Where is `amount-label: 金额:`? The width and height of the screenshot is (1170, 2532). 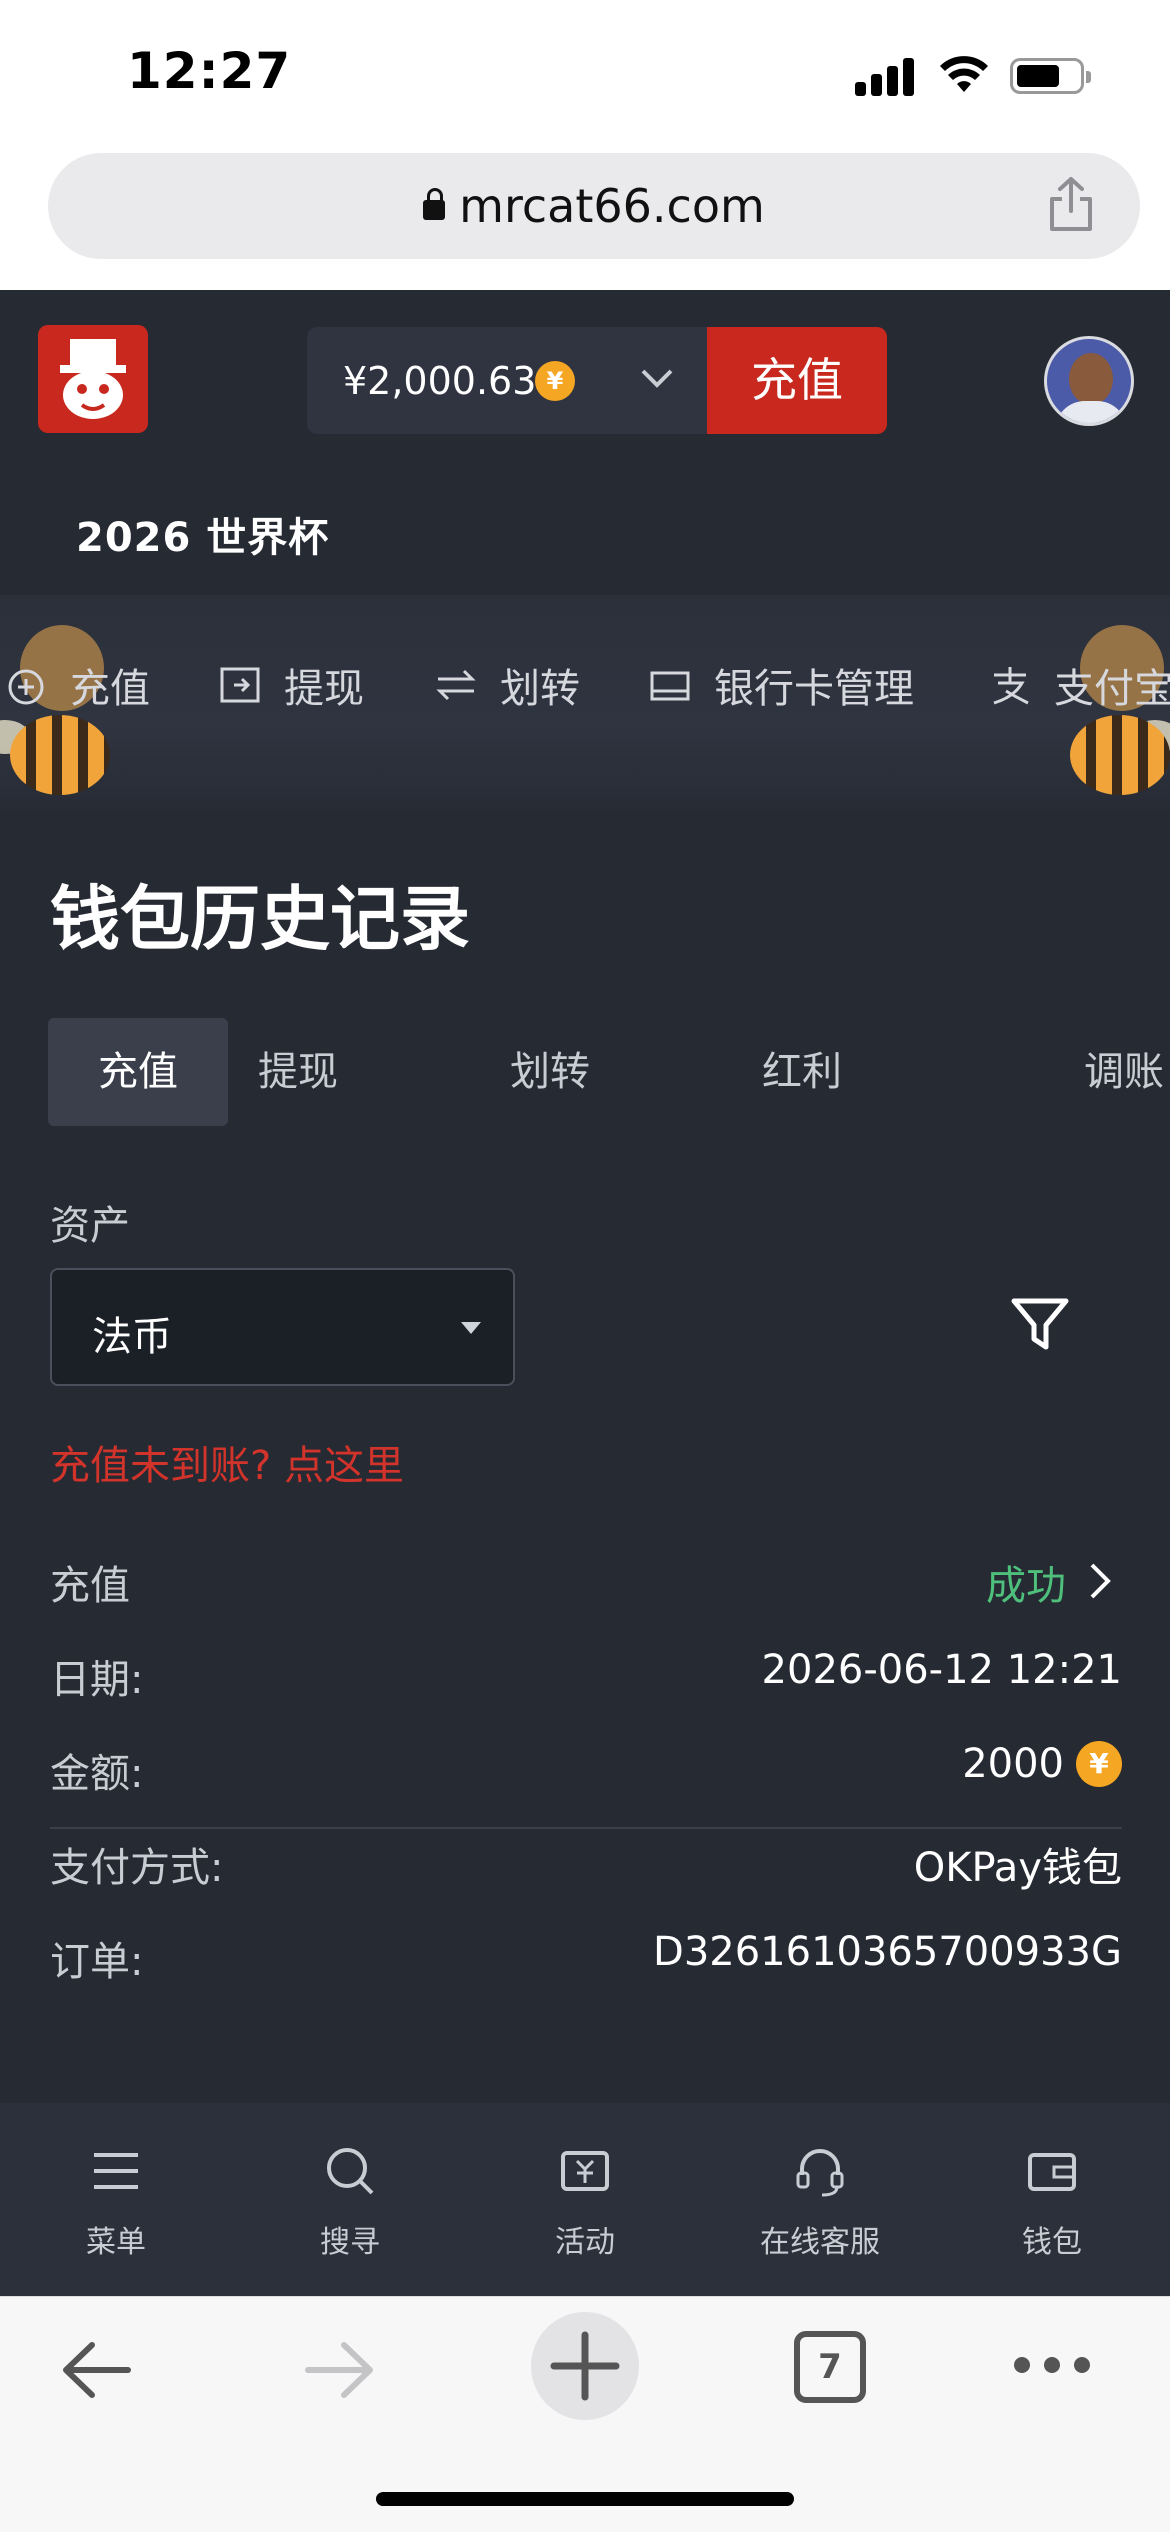 amount-label: 金额: is located at coordinates (97, 1774).